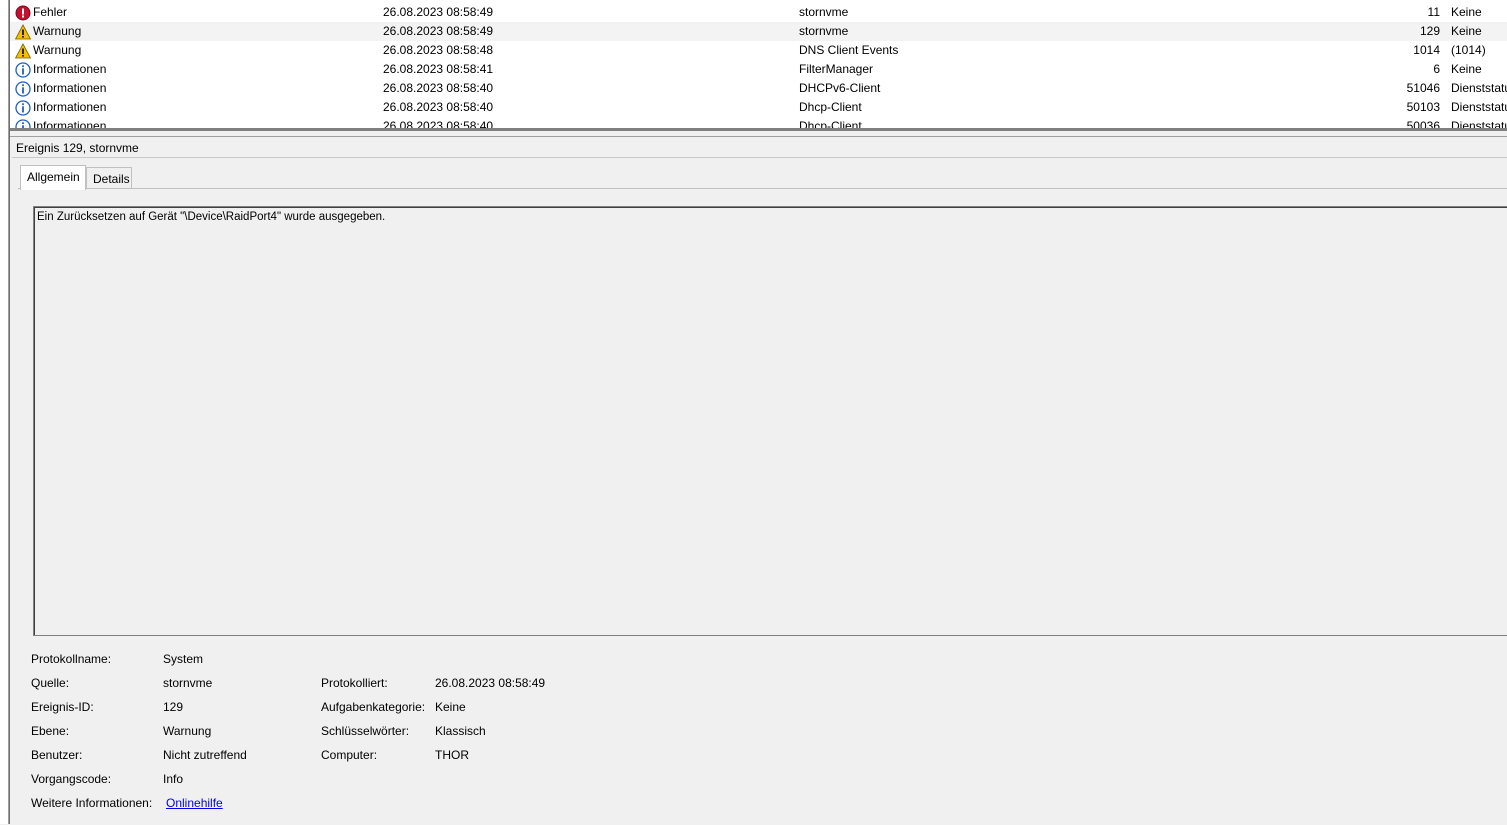 This screenshot has width=1507, height=825. I want to click on source-cell: DHCPv6-Client, so click(840, 88).